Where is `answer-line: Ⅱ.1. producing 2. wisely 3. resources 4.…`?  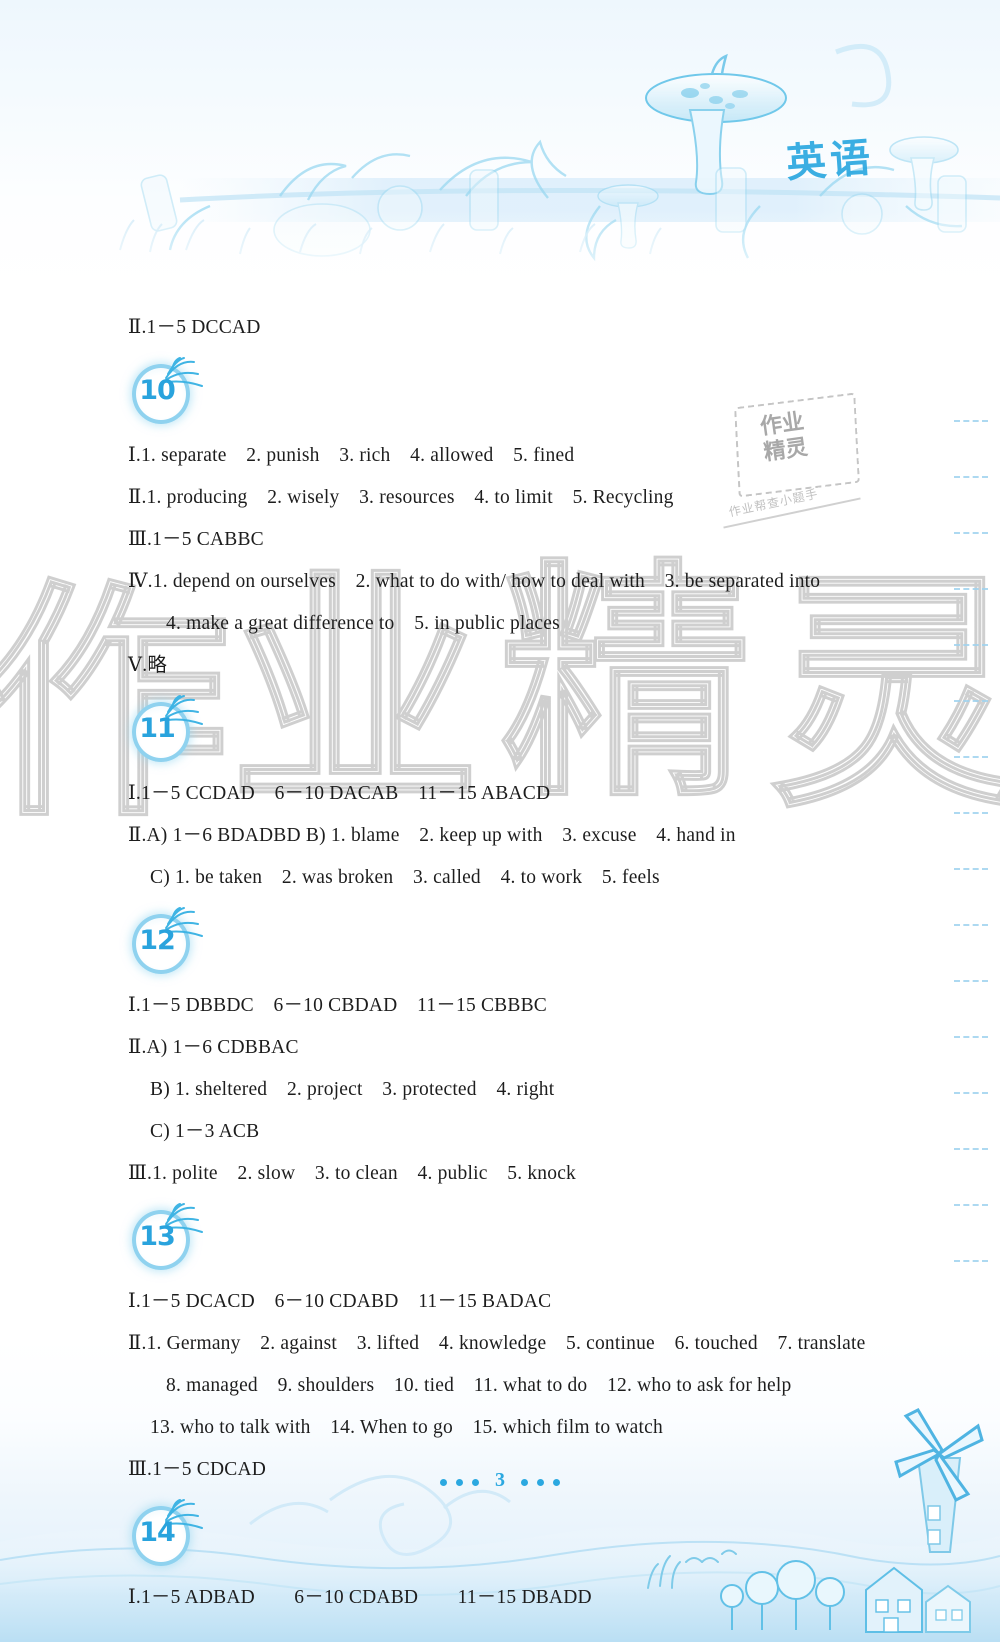
answer-line: Ⅱ.1. producing 2. wisely 3. resources 4.… is located at coordinates (401, 497).